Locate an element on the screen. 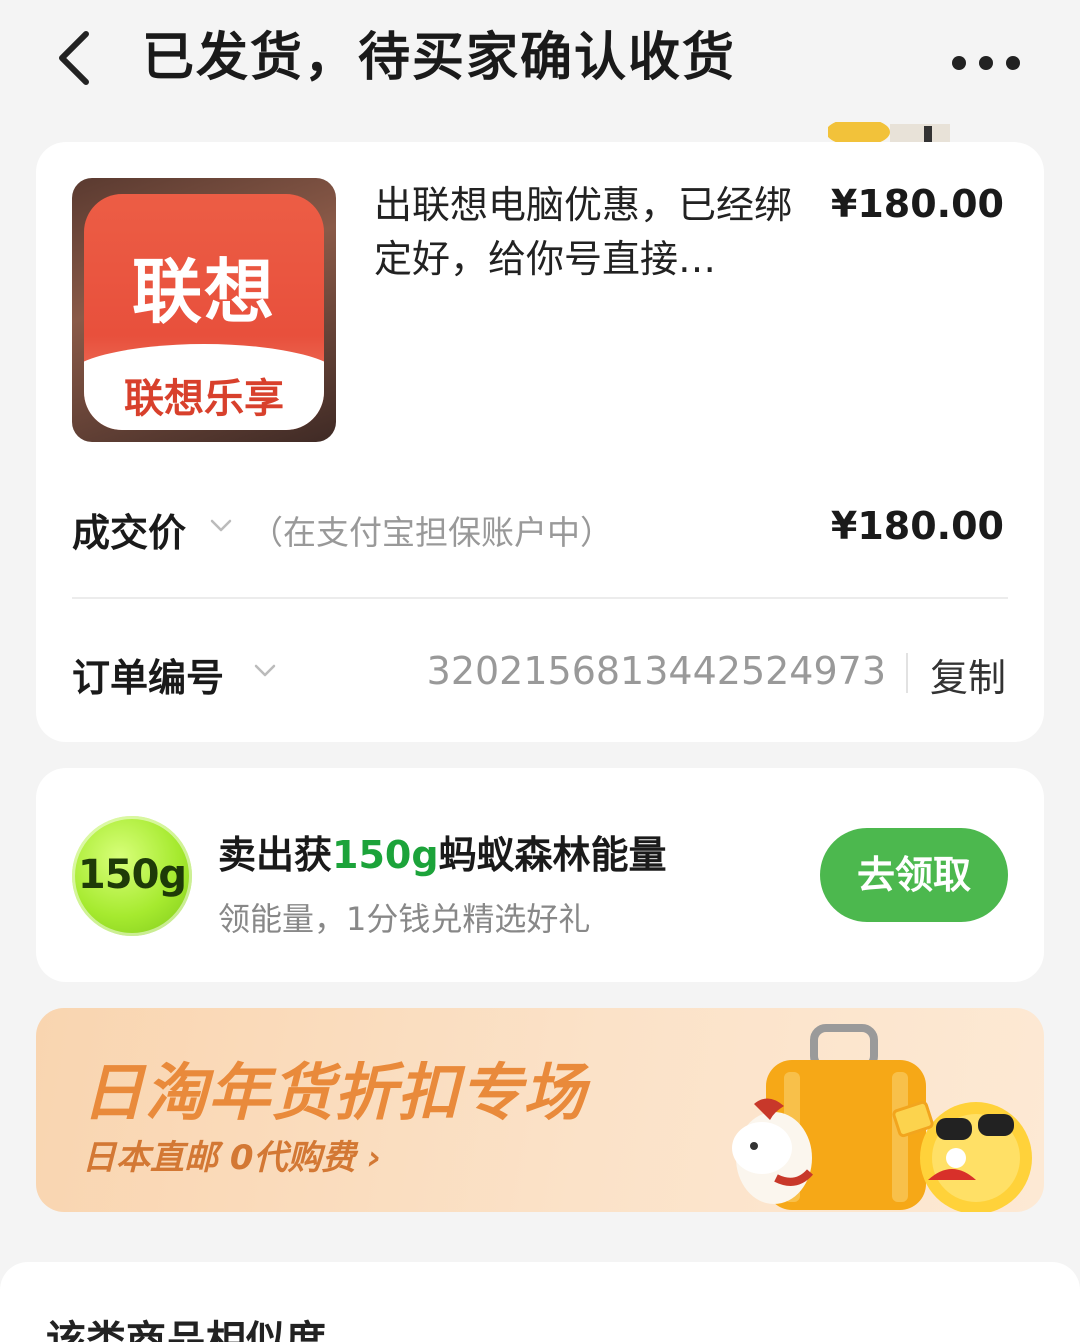 This screenshot has height=1342, width=1080. energy-amount: 150g is located at coordinates (385, 855).